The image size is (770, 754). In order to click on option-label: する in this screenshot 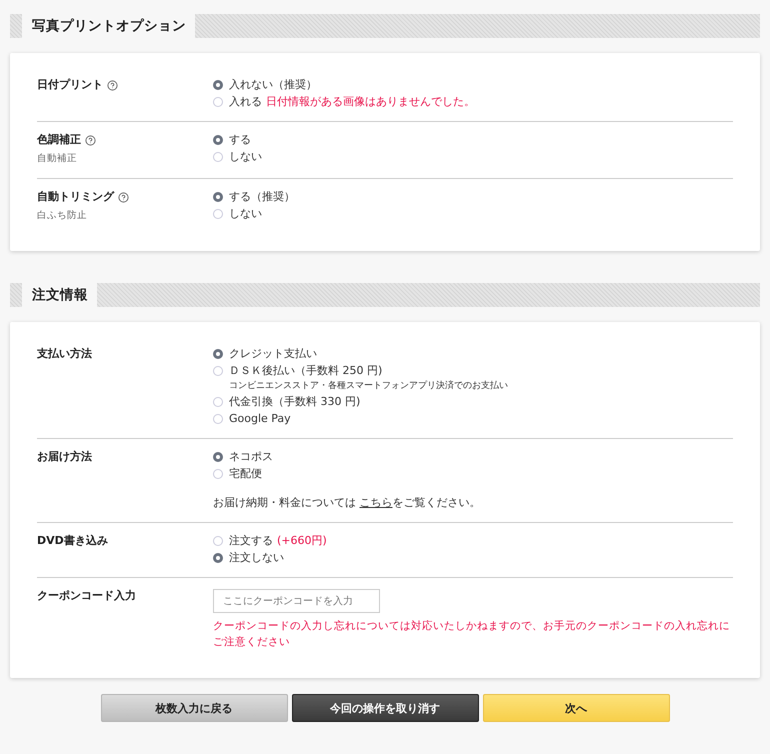, I will do `click(240, 140)`.